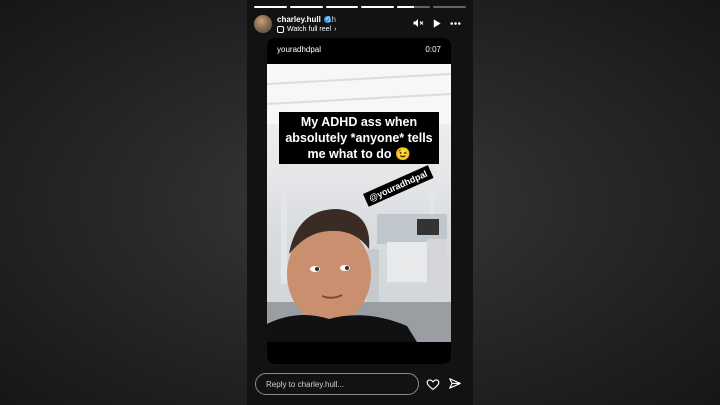 Image resolution: width=720 pixels, height=405 pixels. What do you see at coordinates (331, 19) in the screenshot?
I see `story-time: 1h` at bounding box center [331, 19].